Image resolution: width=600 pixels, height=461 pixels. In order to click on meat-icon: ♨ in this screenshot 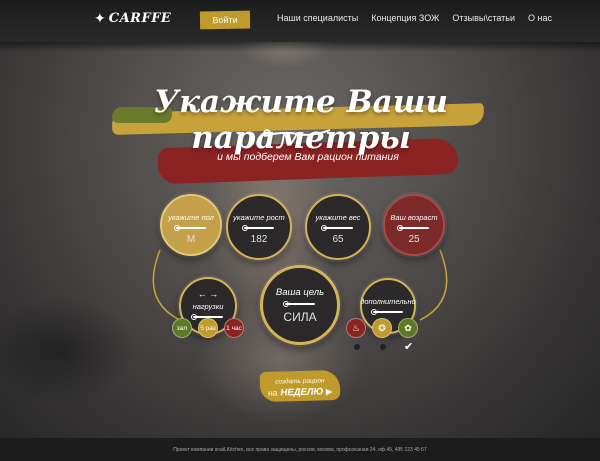, I will do `click(356, 328)`.